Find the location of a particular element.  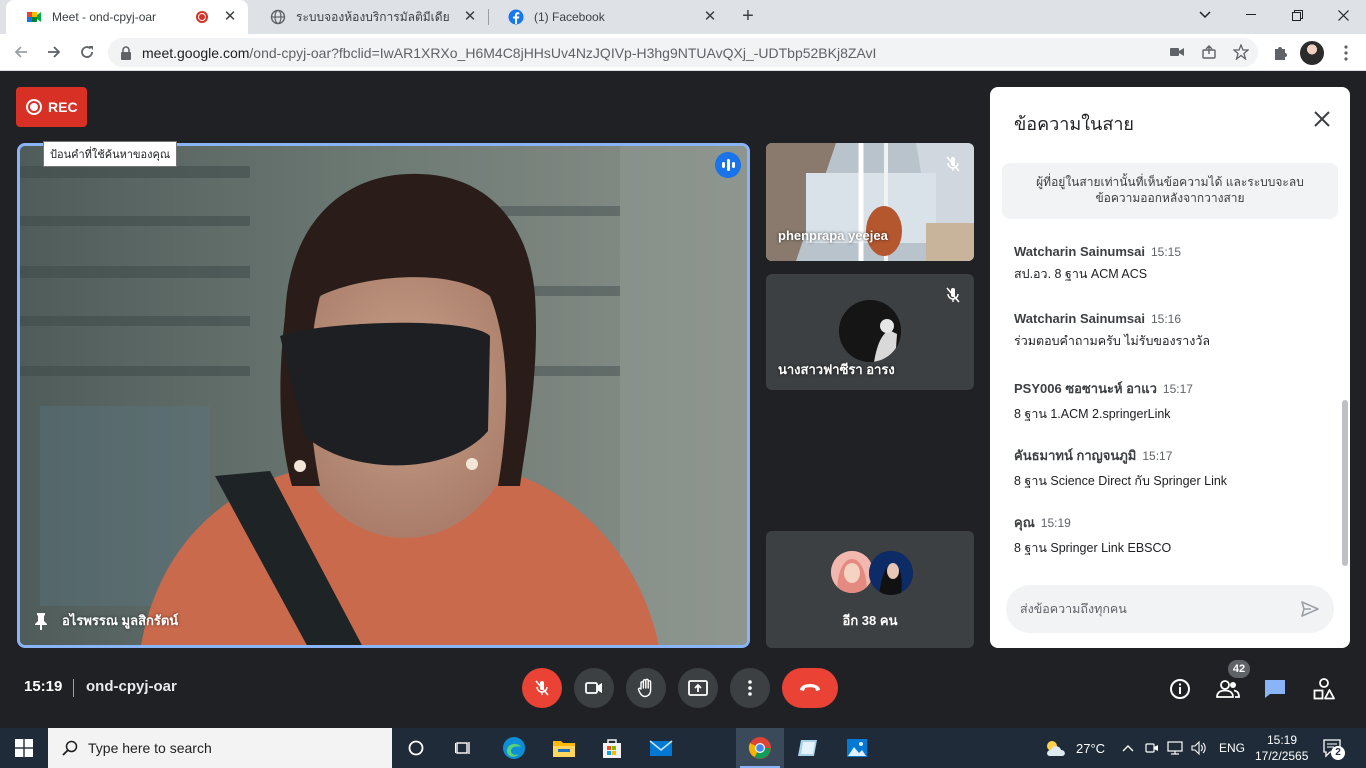

tab-booking: ระบบจองห้องบริการมัลติมีเดีย ✕ is located at coordinates (369, 17).